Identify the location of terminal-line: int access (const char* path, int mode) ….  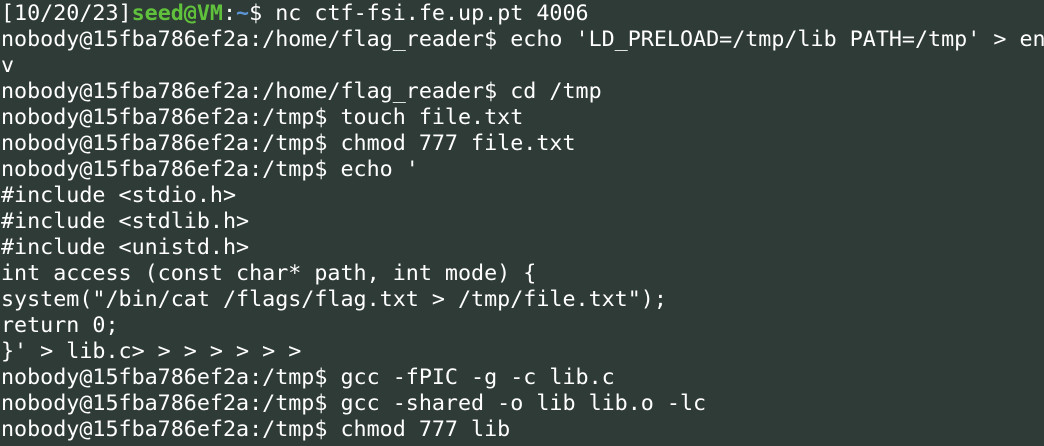
(269, 273).